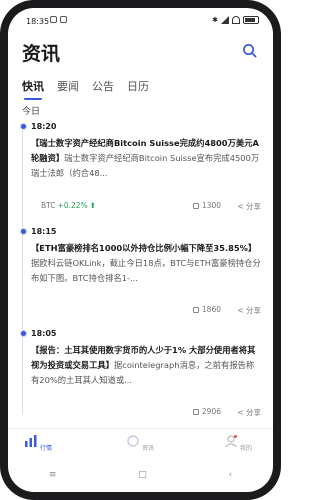 Image resolution: width=320 pixels, height=500 pixels. What do you see at coordinates (44, 231) in the screenshot?
I see `news-time: 18:15` at bounding box center [44, 231].